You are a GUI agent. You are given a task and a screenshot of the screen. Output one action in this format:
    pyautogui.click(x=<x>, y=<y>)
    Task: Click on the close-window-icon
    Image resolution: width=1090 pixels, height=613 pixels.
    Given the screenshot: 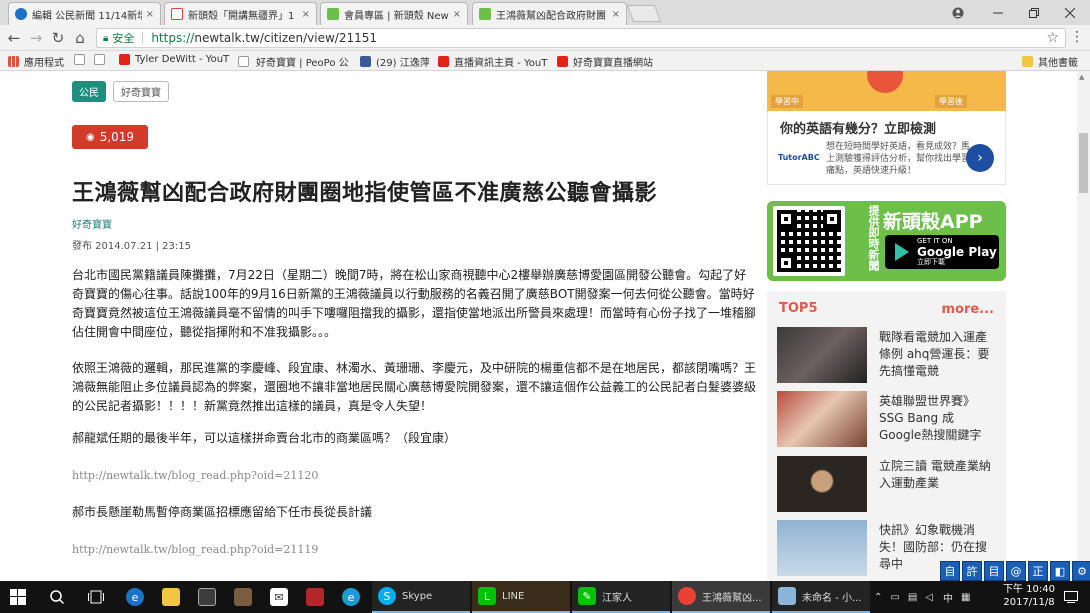 What is the action you would take?
    pyautogui.click(x=1070, y=12)
    